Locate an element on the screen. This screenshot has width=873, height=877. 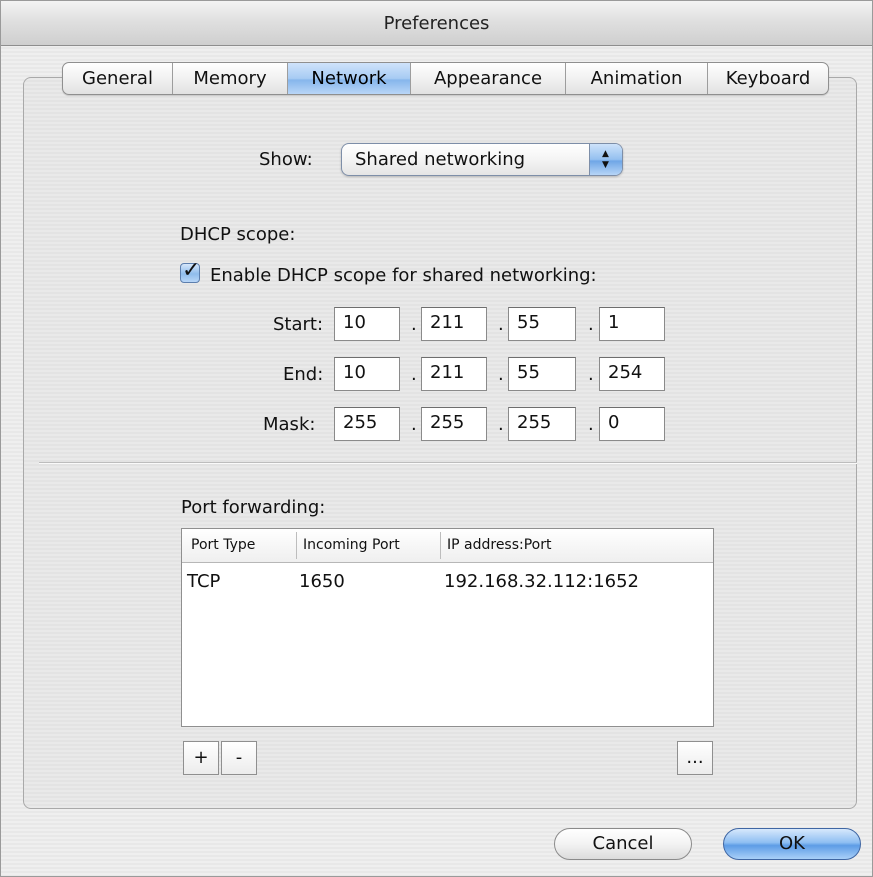
end-octet-1-field: 10 is located at coordinates (367, 374).